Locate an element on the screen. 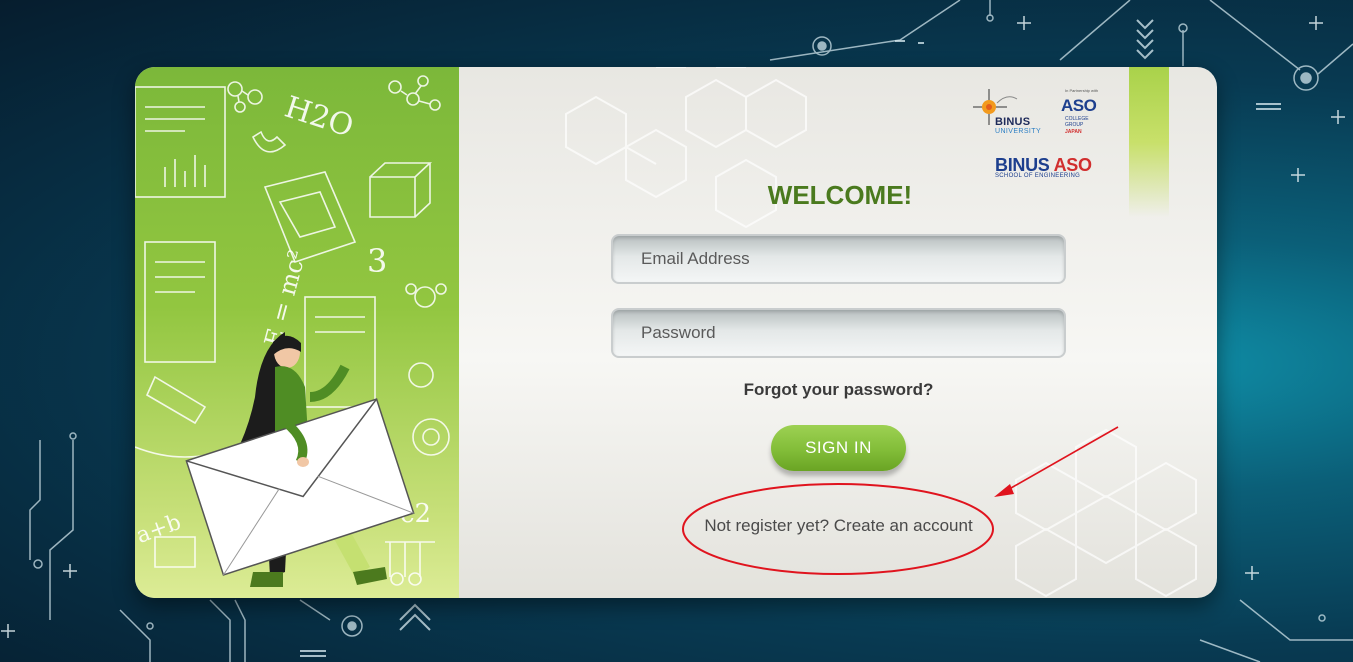 The image size is (1353, 662). binus-name: BINUS is located at coordinates (1013, 122).